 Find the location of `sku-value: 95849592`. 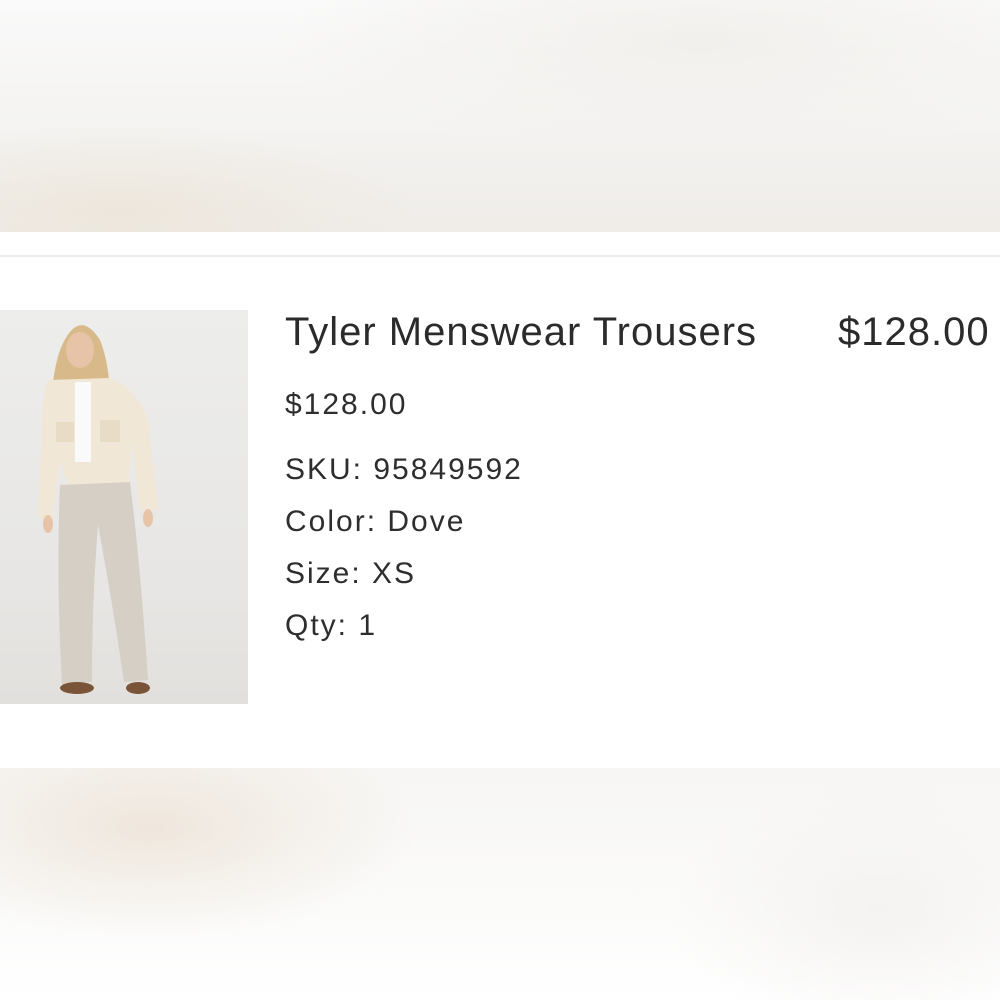

sku-value: 95849592 is located at coordinates (448, 469).